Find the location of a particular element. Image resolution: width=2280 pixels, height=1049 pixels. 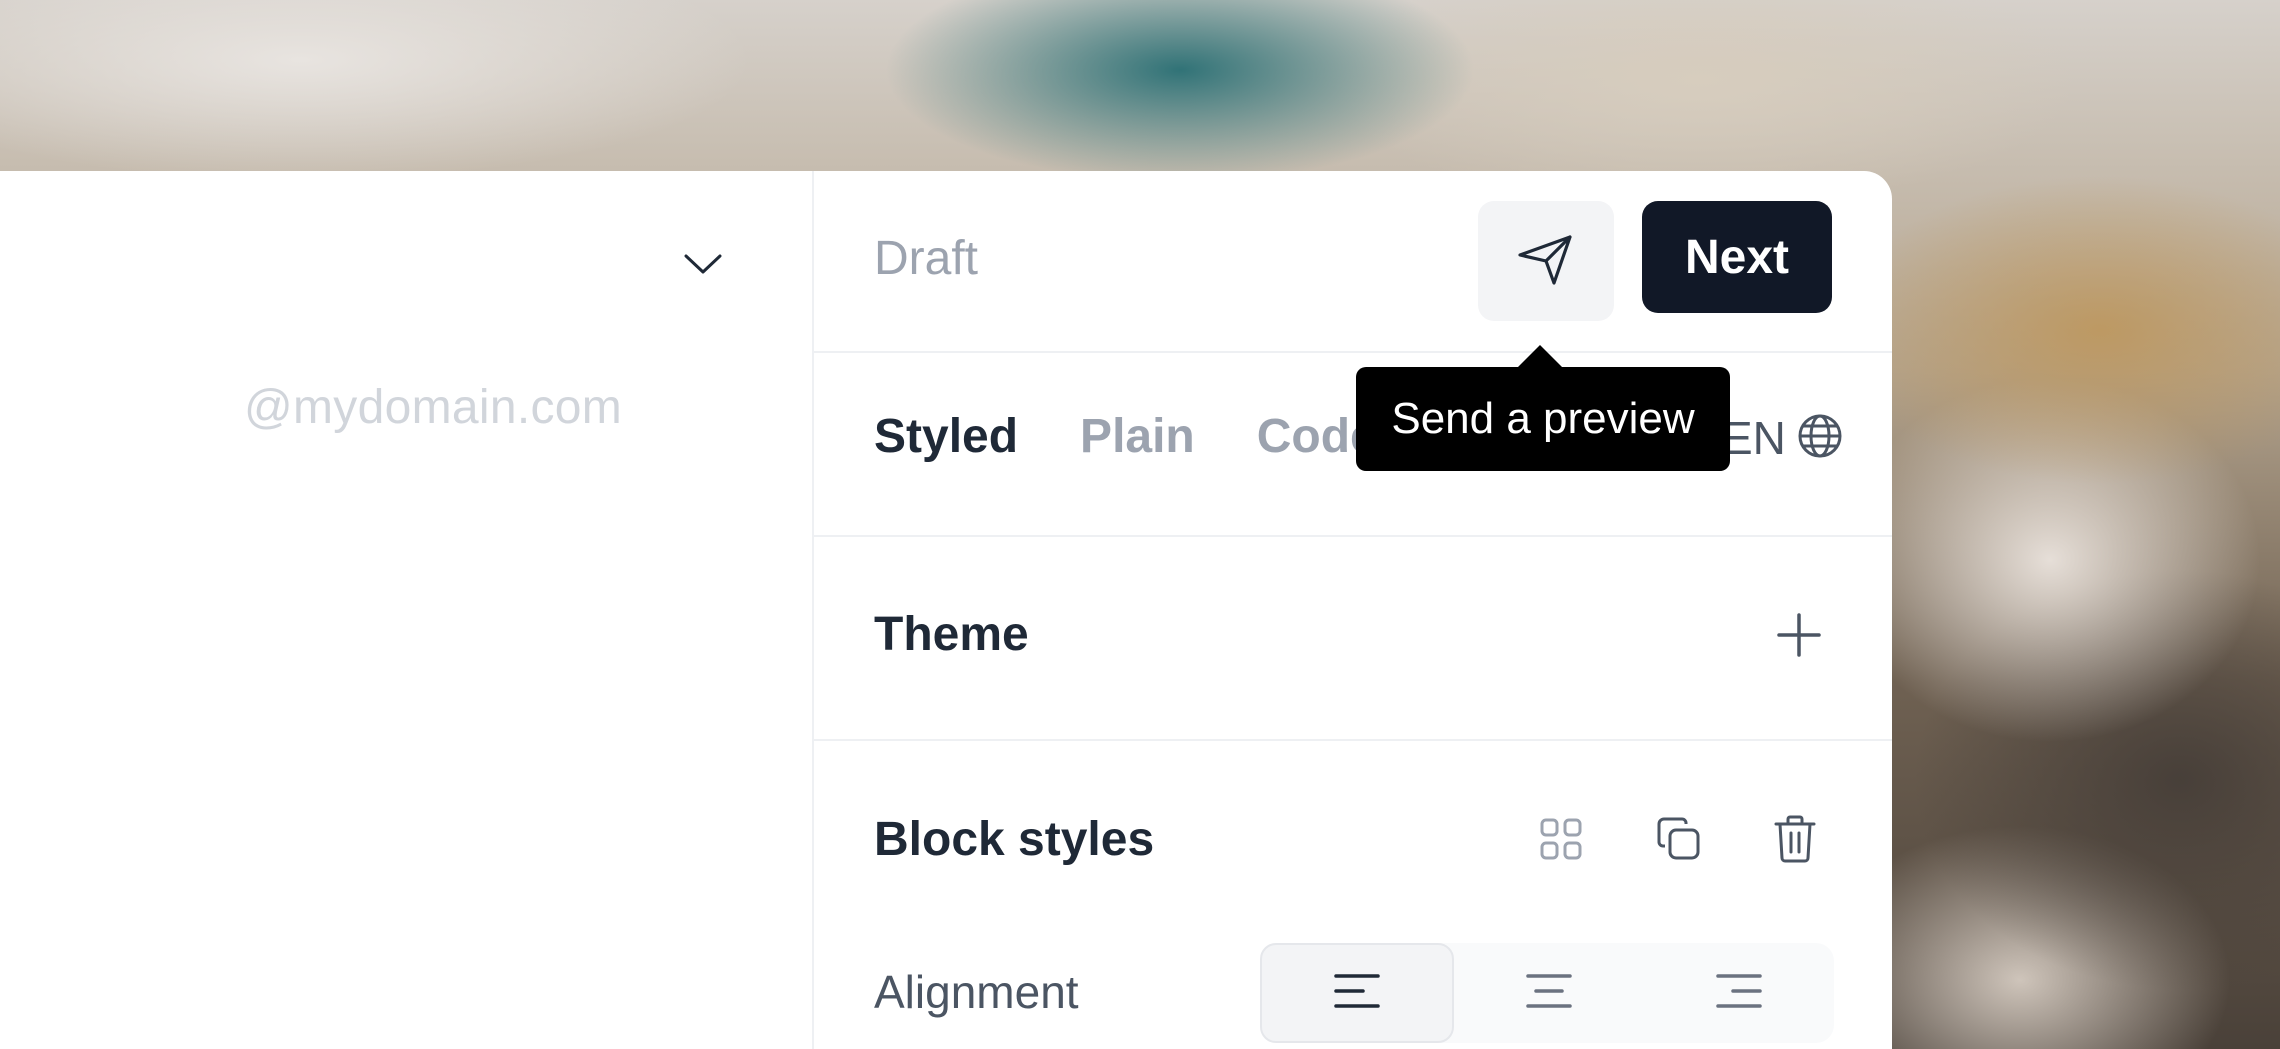

align-right-icon is located at coordinates (1739, 993).